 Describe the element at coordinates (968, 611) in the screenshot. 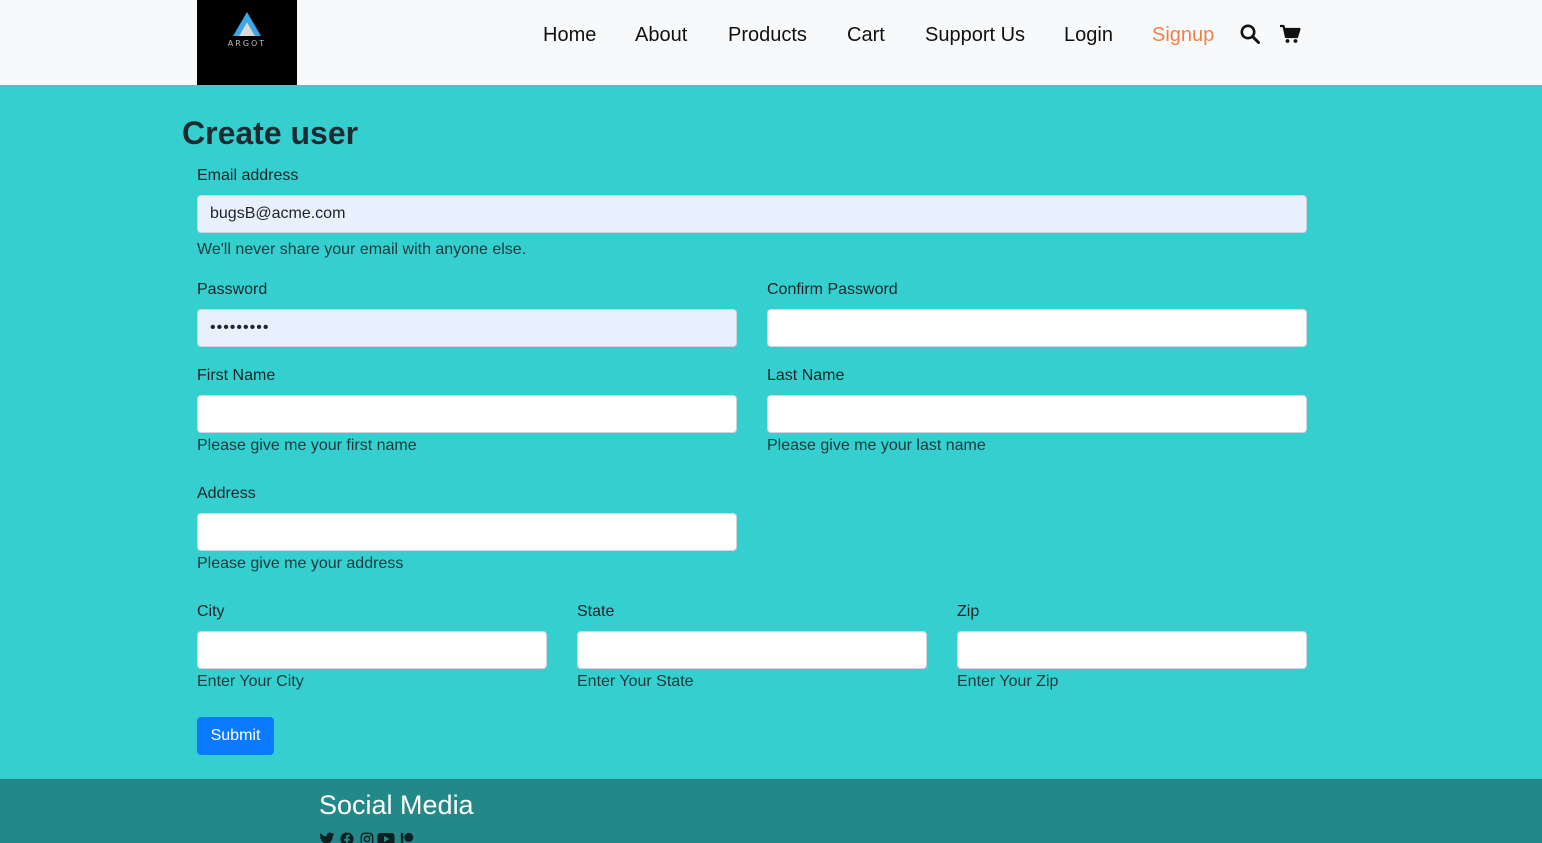

I see `zip-label: Zip` at that location.